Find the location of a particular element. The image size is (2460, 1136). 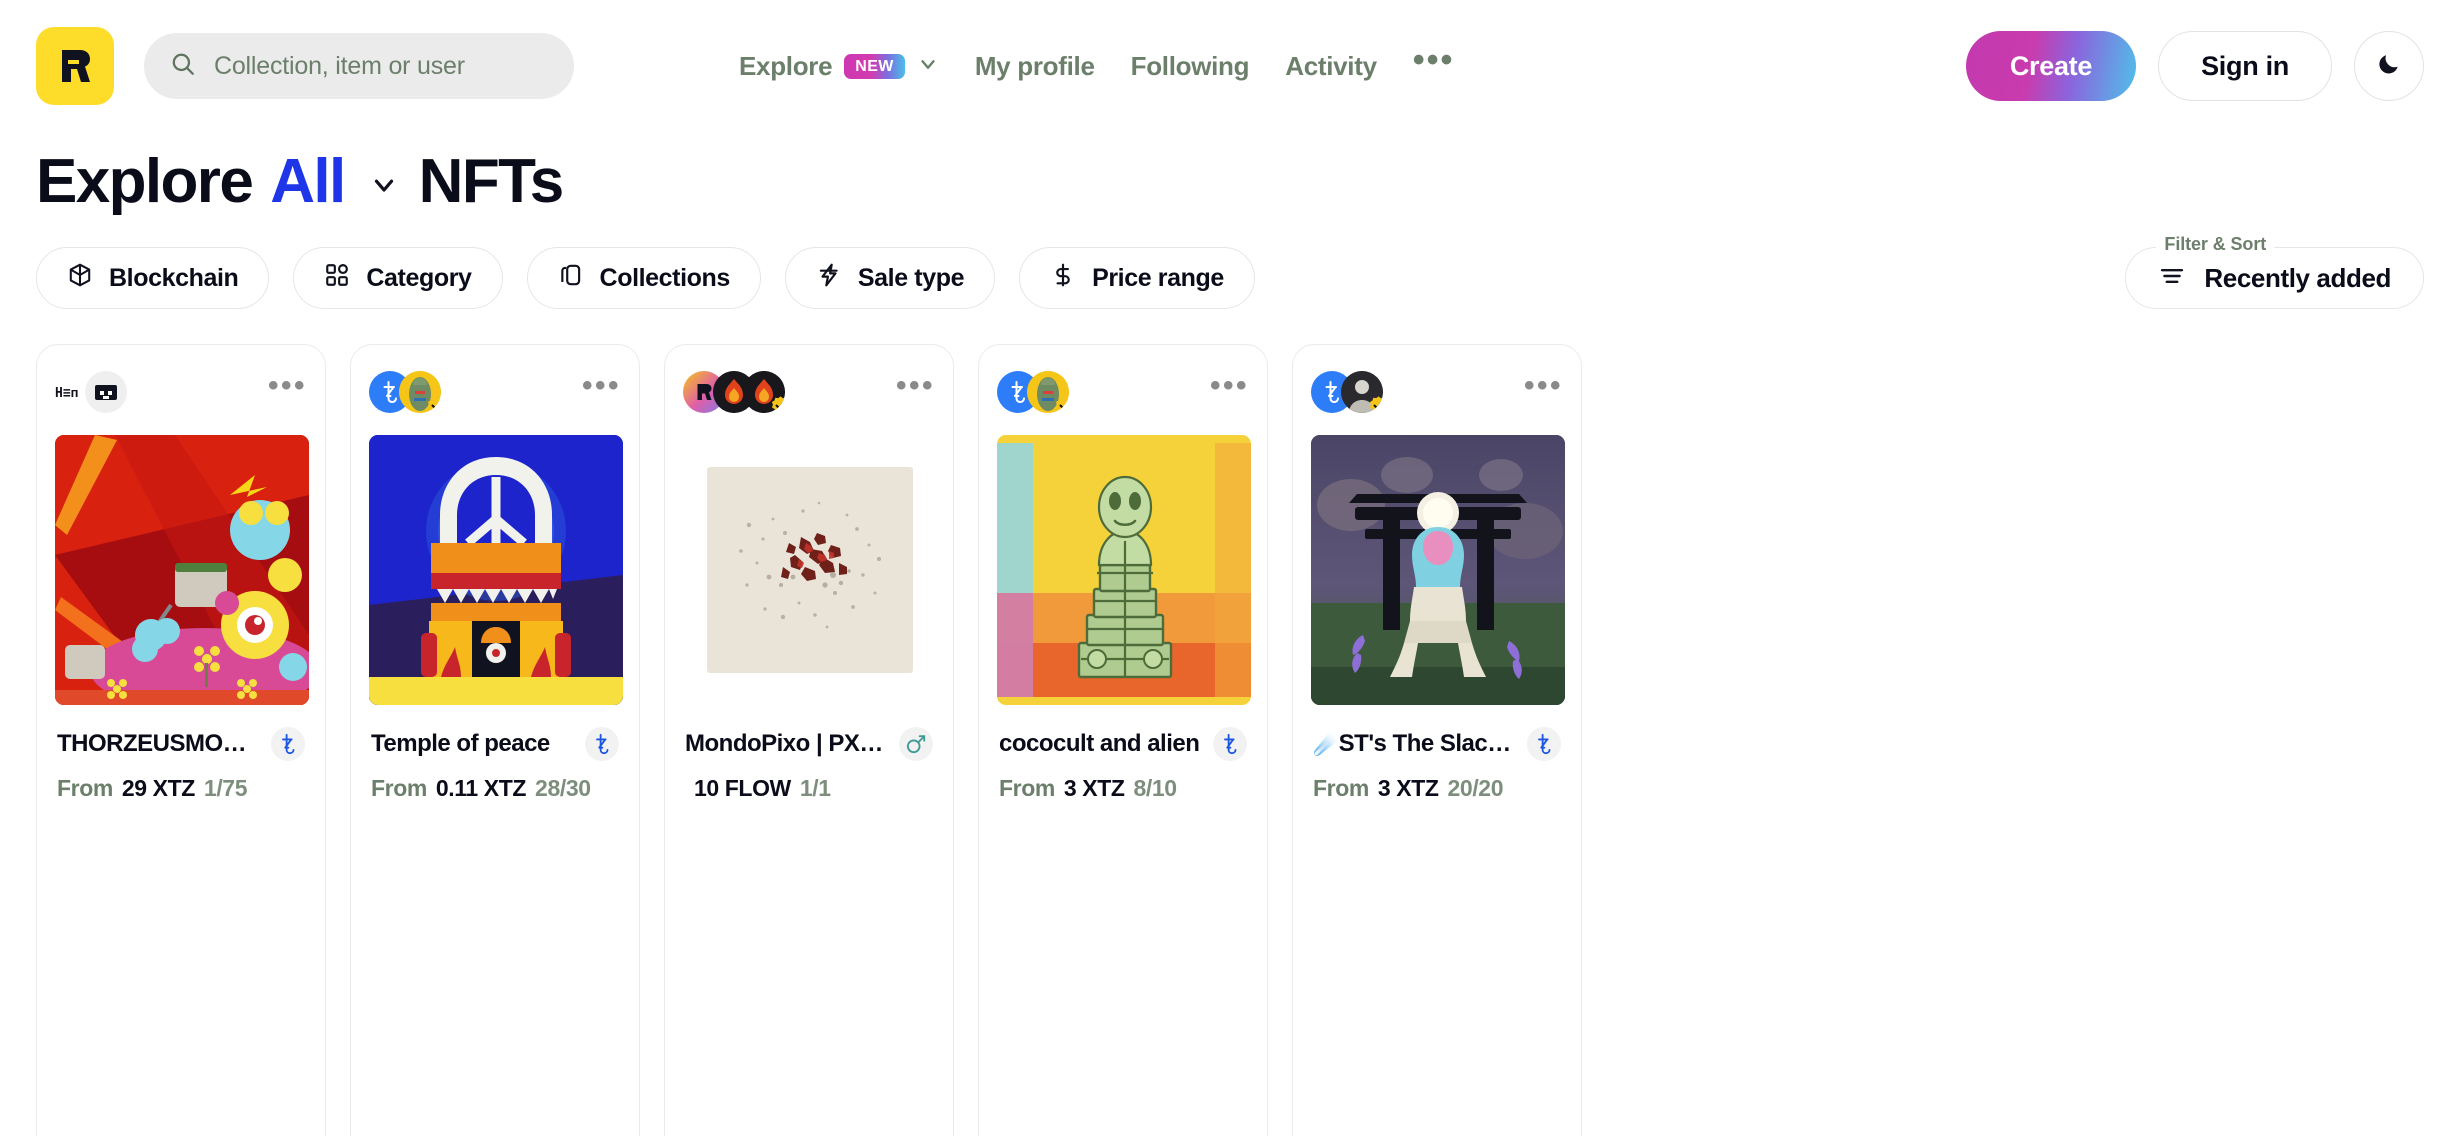

filter-pill-price-range: Price range is located at coordinates (1137, 278).